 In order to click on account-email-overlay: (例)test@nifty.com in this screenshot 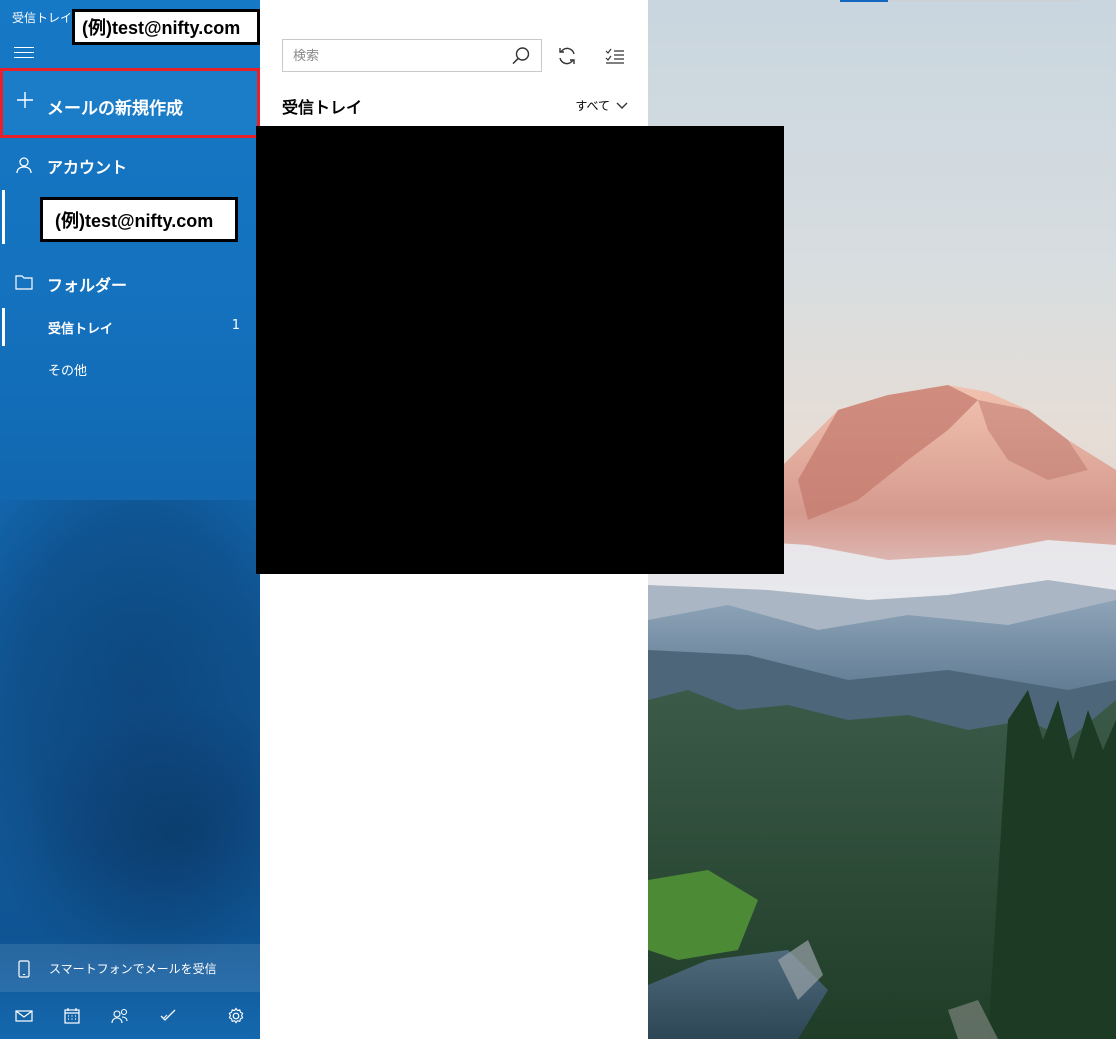, I will do `click(166, 27)`.